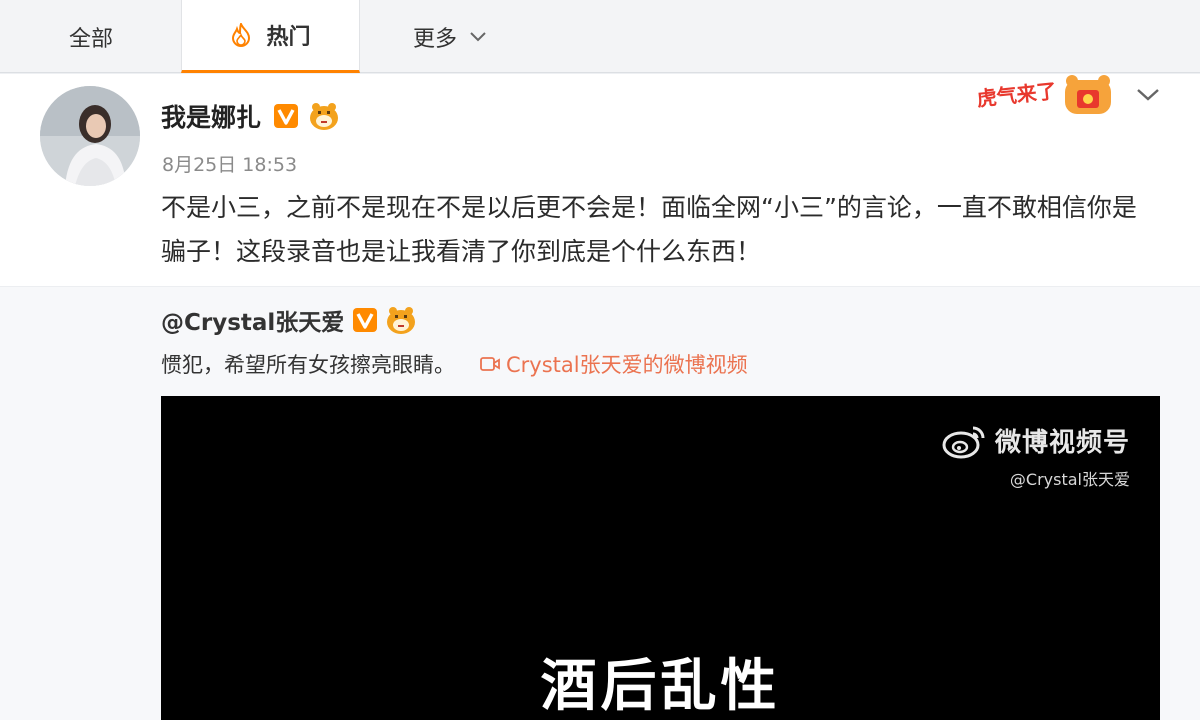  I want to click on tab-hot: 热门, so click(270, 36).